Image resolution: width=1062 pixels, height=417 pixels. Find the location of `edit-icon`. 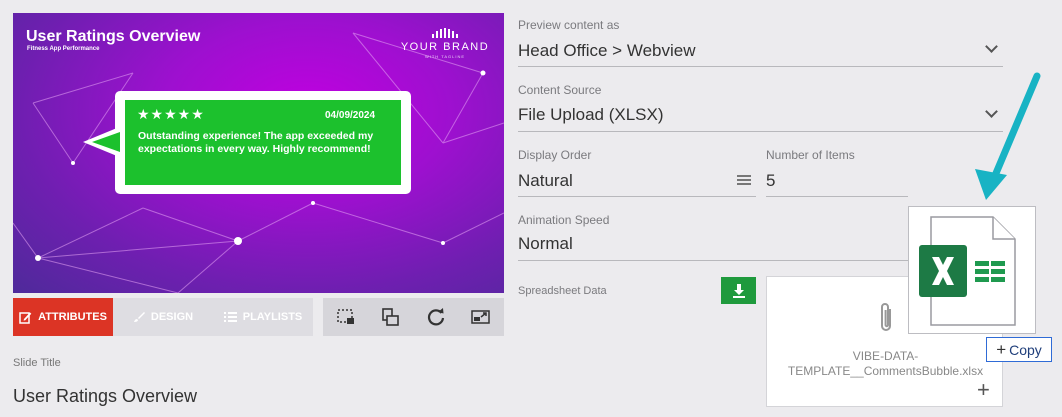

edit-icon is located at coordinates (25, 317).